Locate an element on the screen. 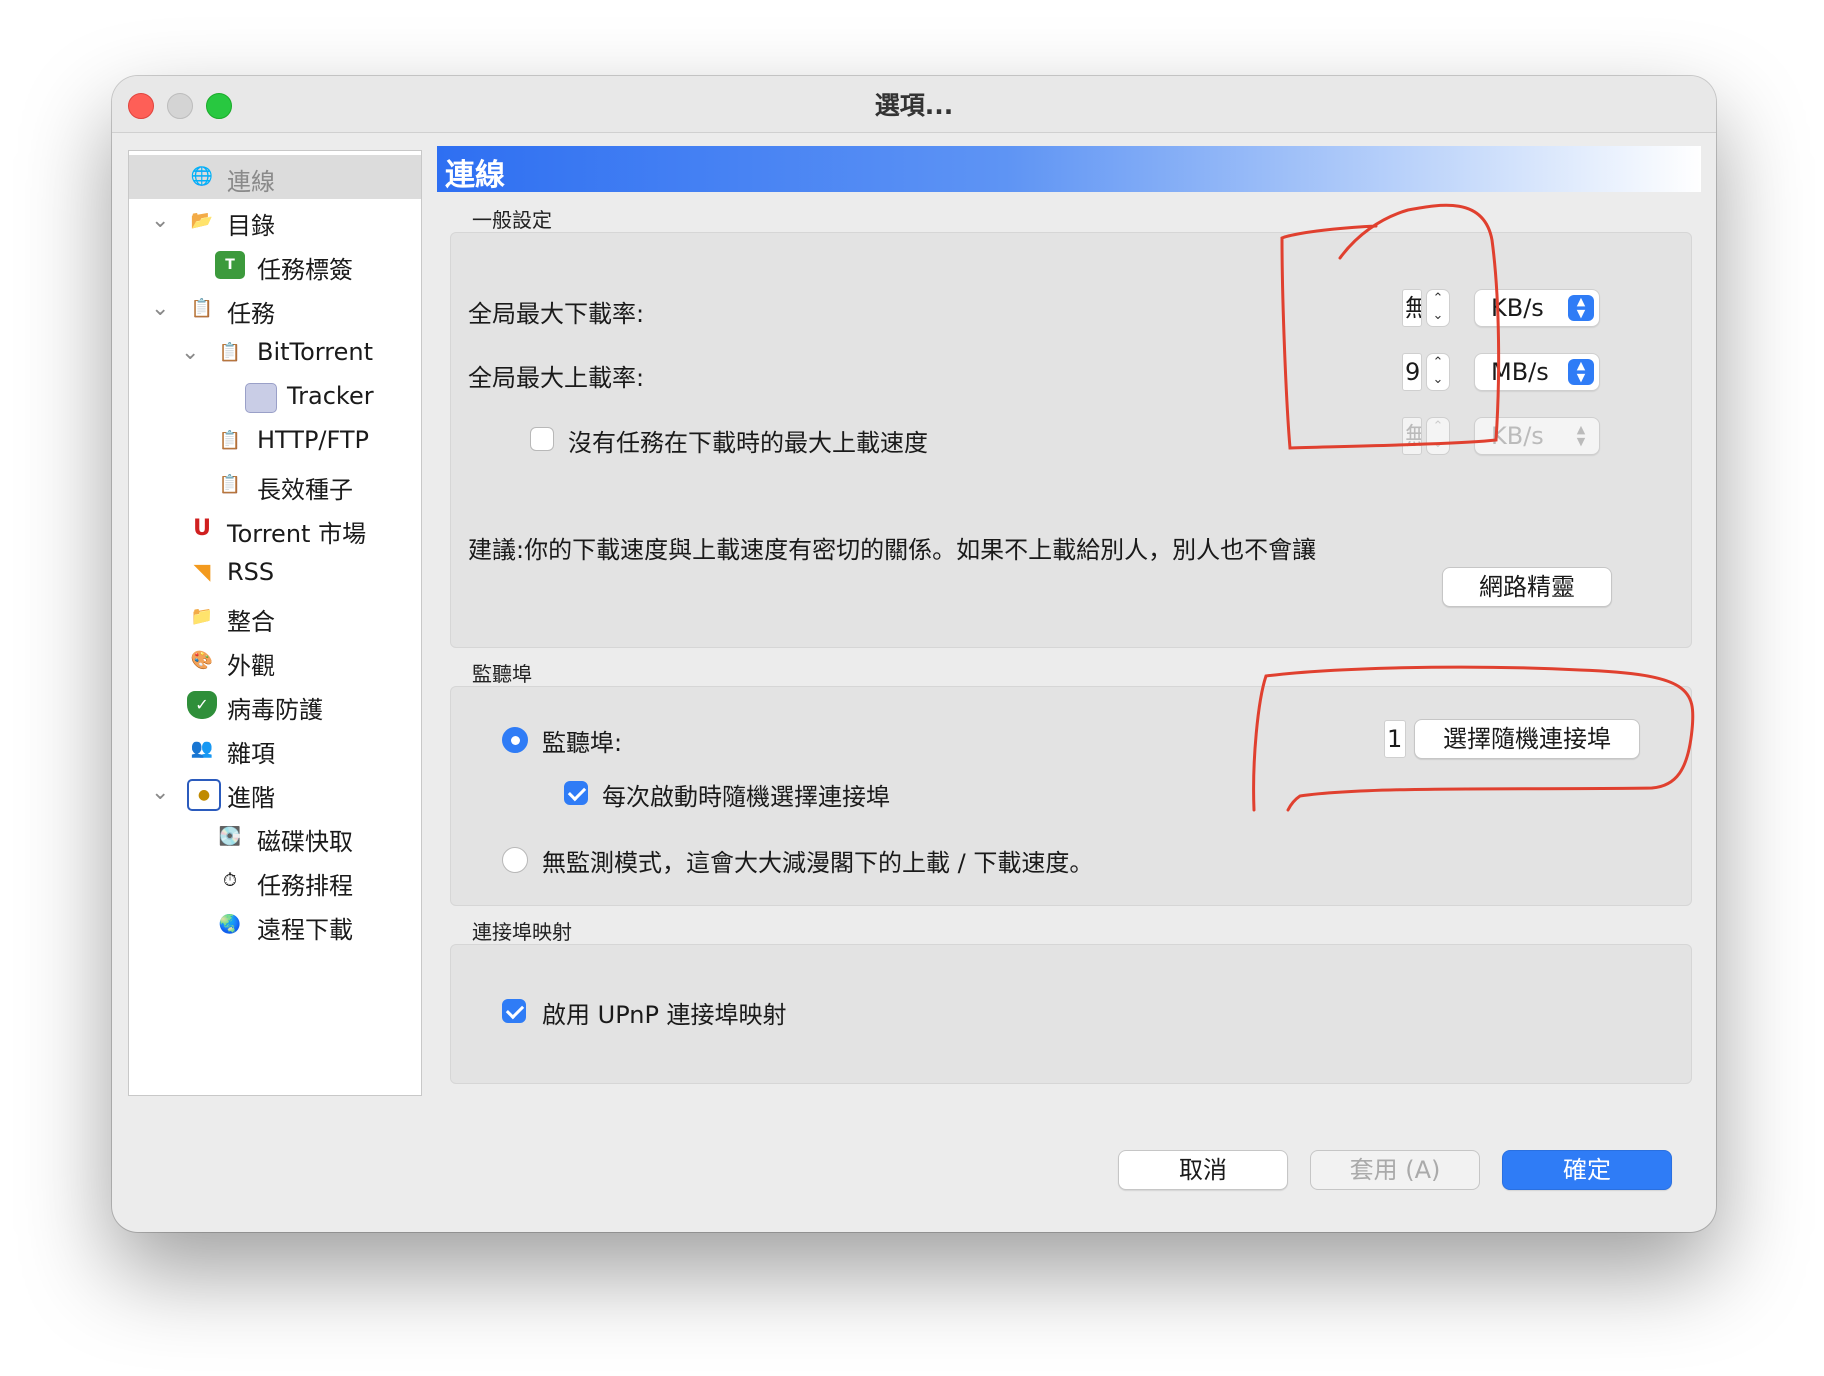 This screenshot has width=1824, height=1376. globe-network-icon: 🌐 is located at coordinates (202, 176).